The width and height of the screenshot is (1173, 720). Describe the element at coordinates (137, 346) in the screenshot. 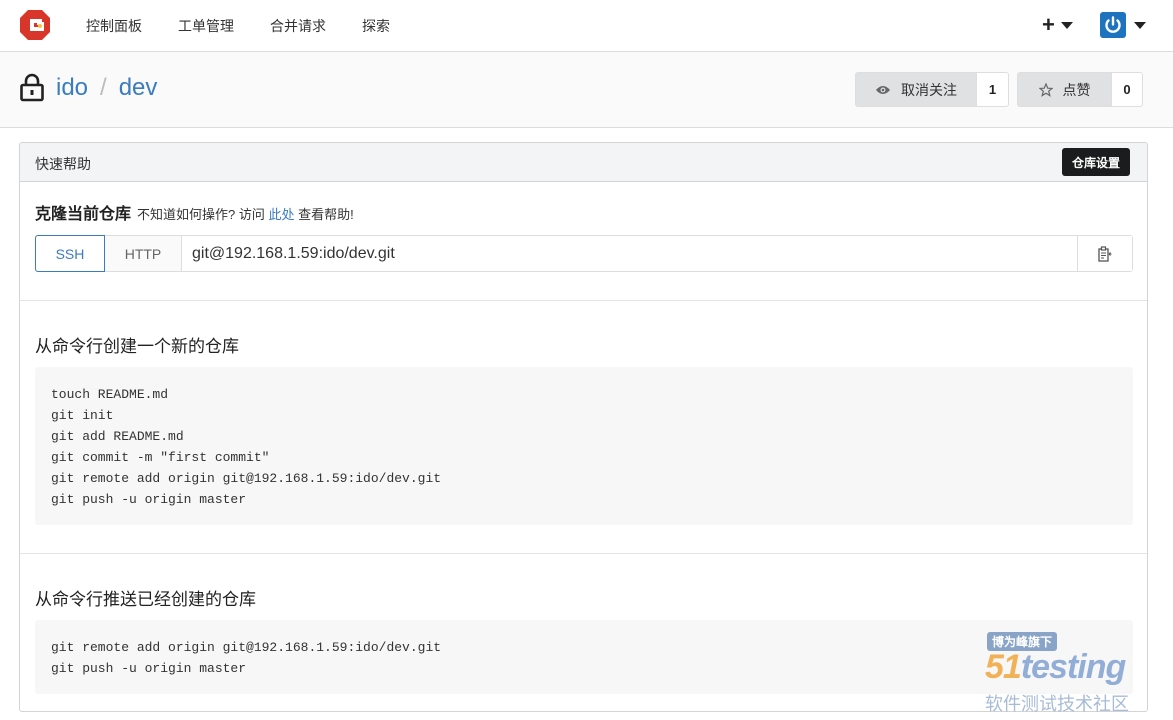

I see `new-repo-heading: 从命令行创建一个新的仓库` at that location.